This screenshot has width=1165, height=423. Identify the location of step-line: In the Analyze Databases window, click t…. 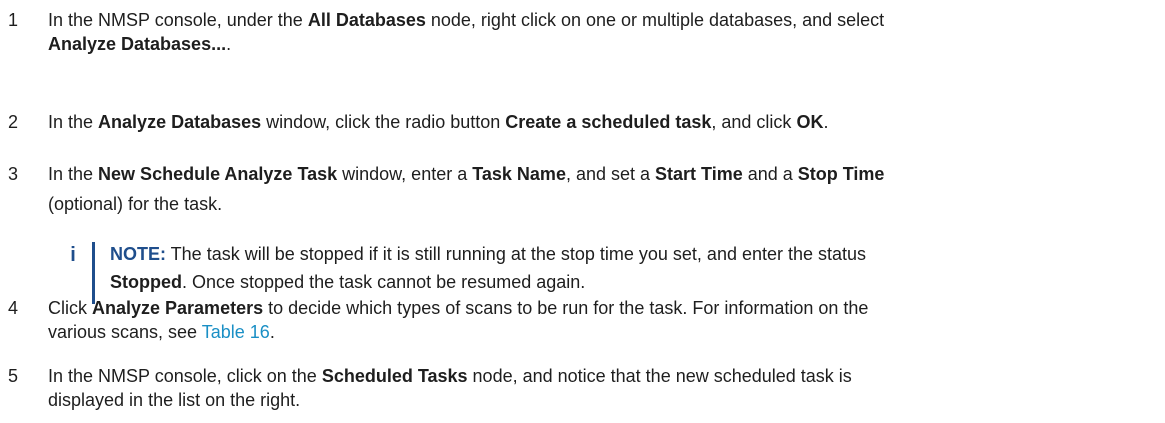
(603, 122).